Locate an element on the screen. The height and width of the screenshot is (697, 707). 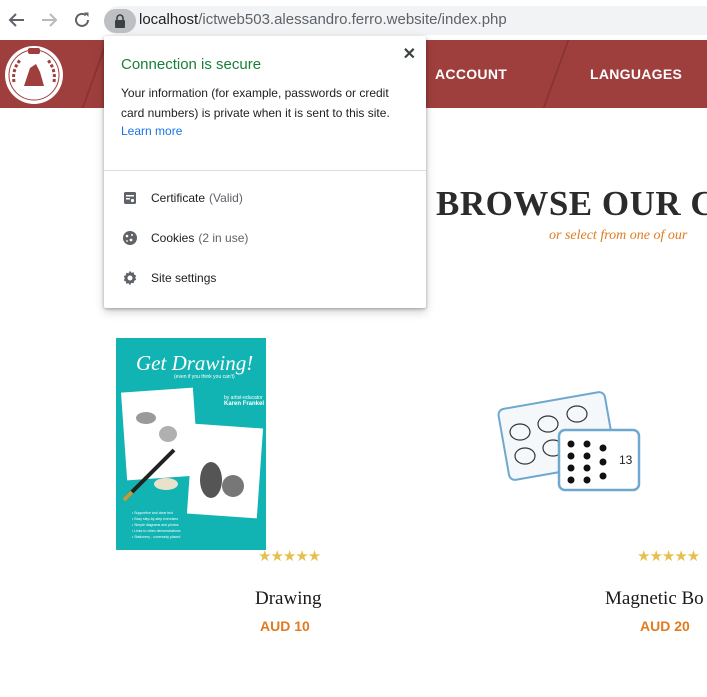
popup-title: Connection is secure is located at coordinates (191, 64).